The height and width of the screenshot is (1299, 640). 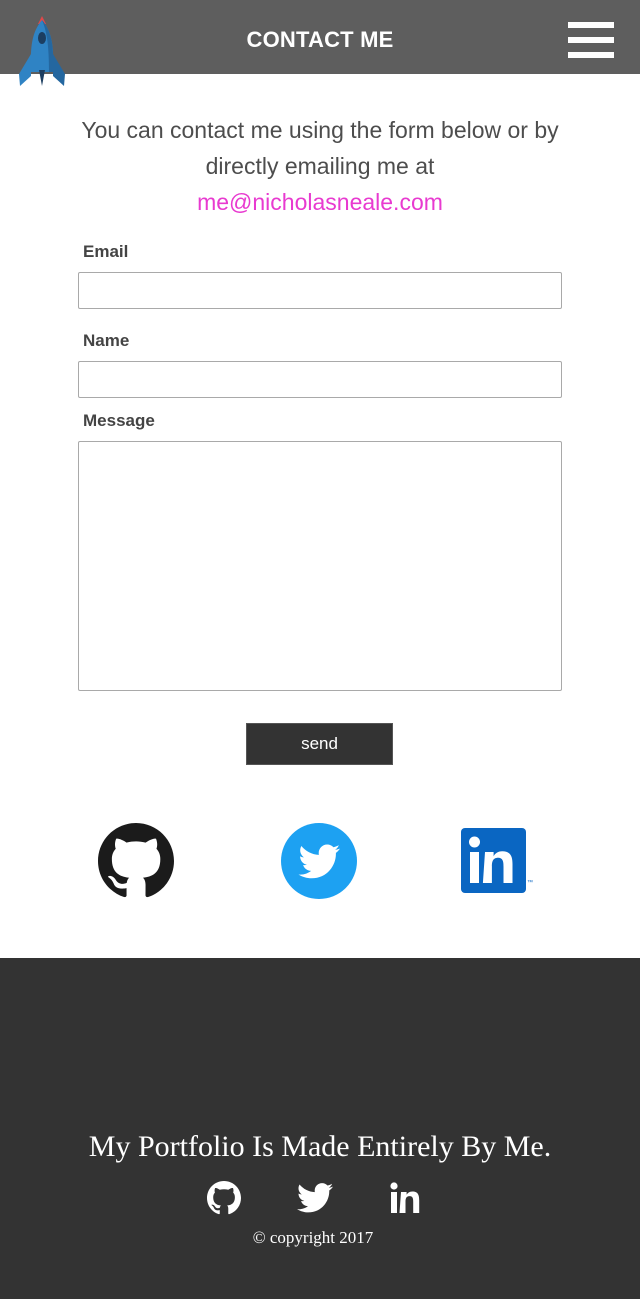 I want to click on linkedin-icon: ™, so click(x=498, y=860).